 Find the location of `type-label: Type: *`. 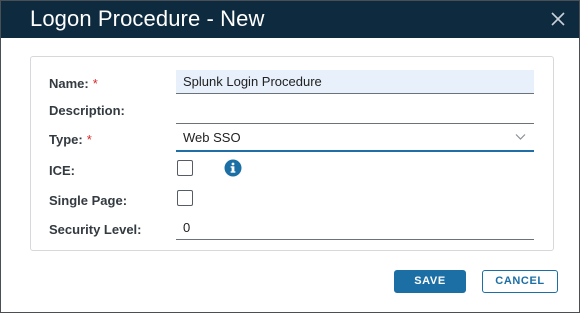

type-label: Type: * is located at coordinates (70, 139).